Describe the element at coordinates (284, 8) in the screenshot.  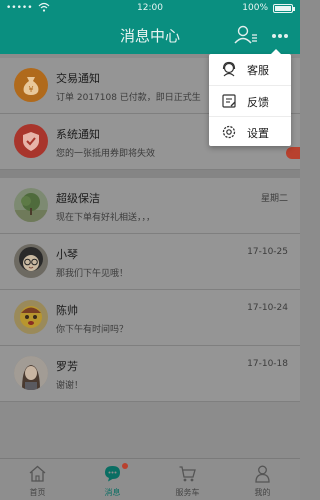
I see `battery-icon` at that location.